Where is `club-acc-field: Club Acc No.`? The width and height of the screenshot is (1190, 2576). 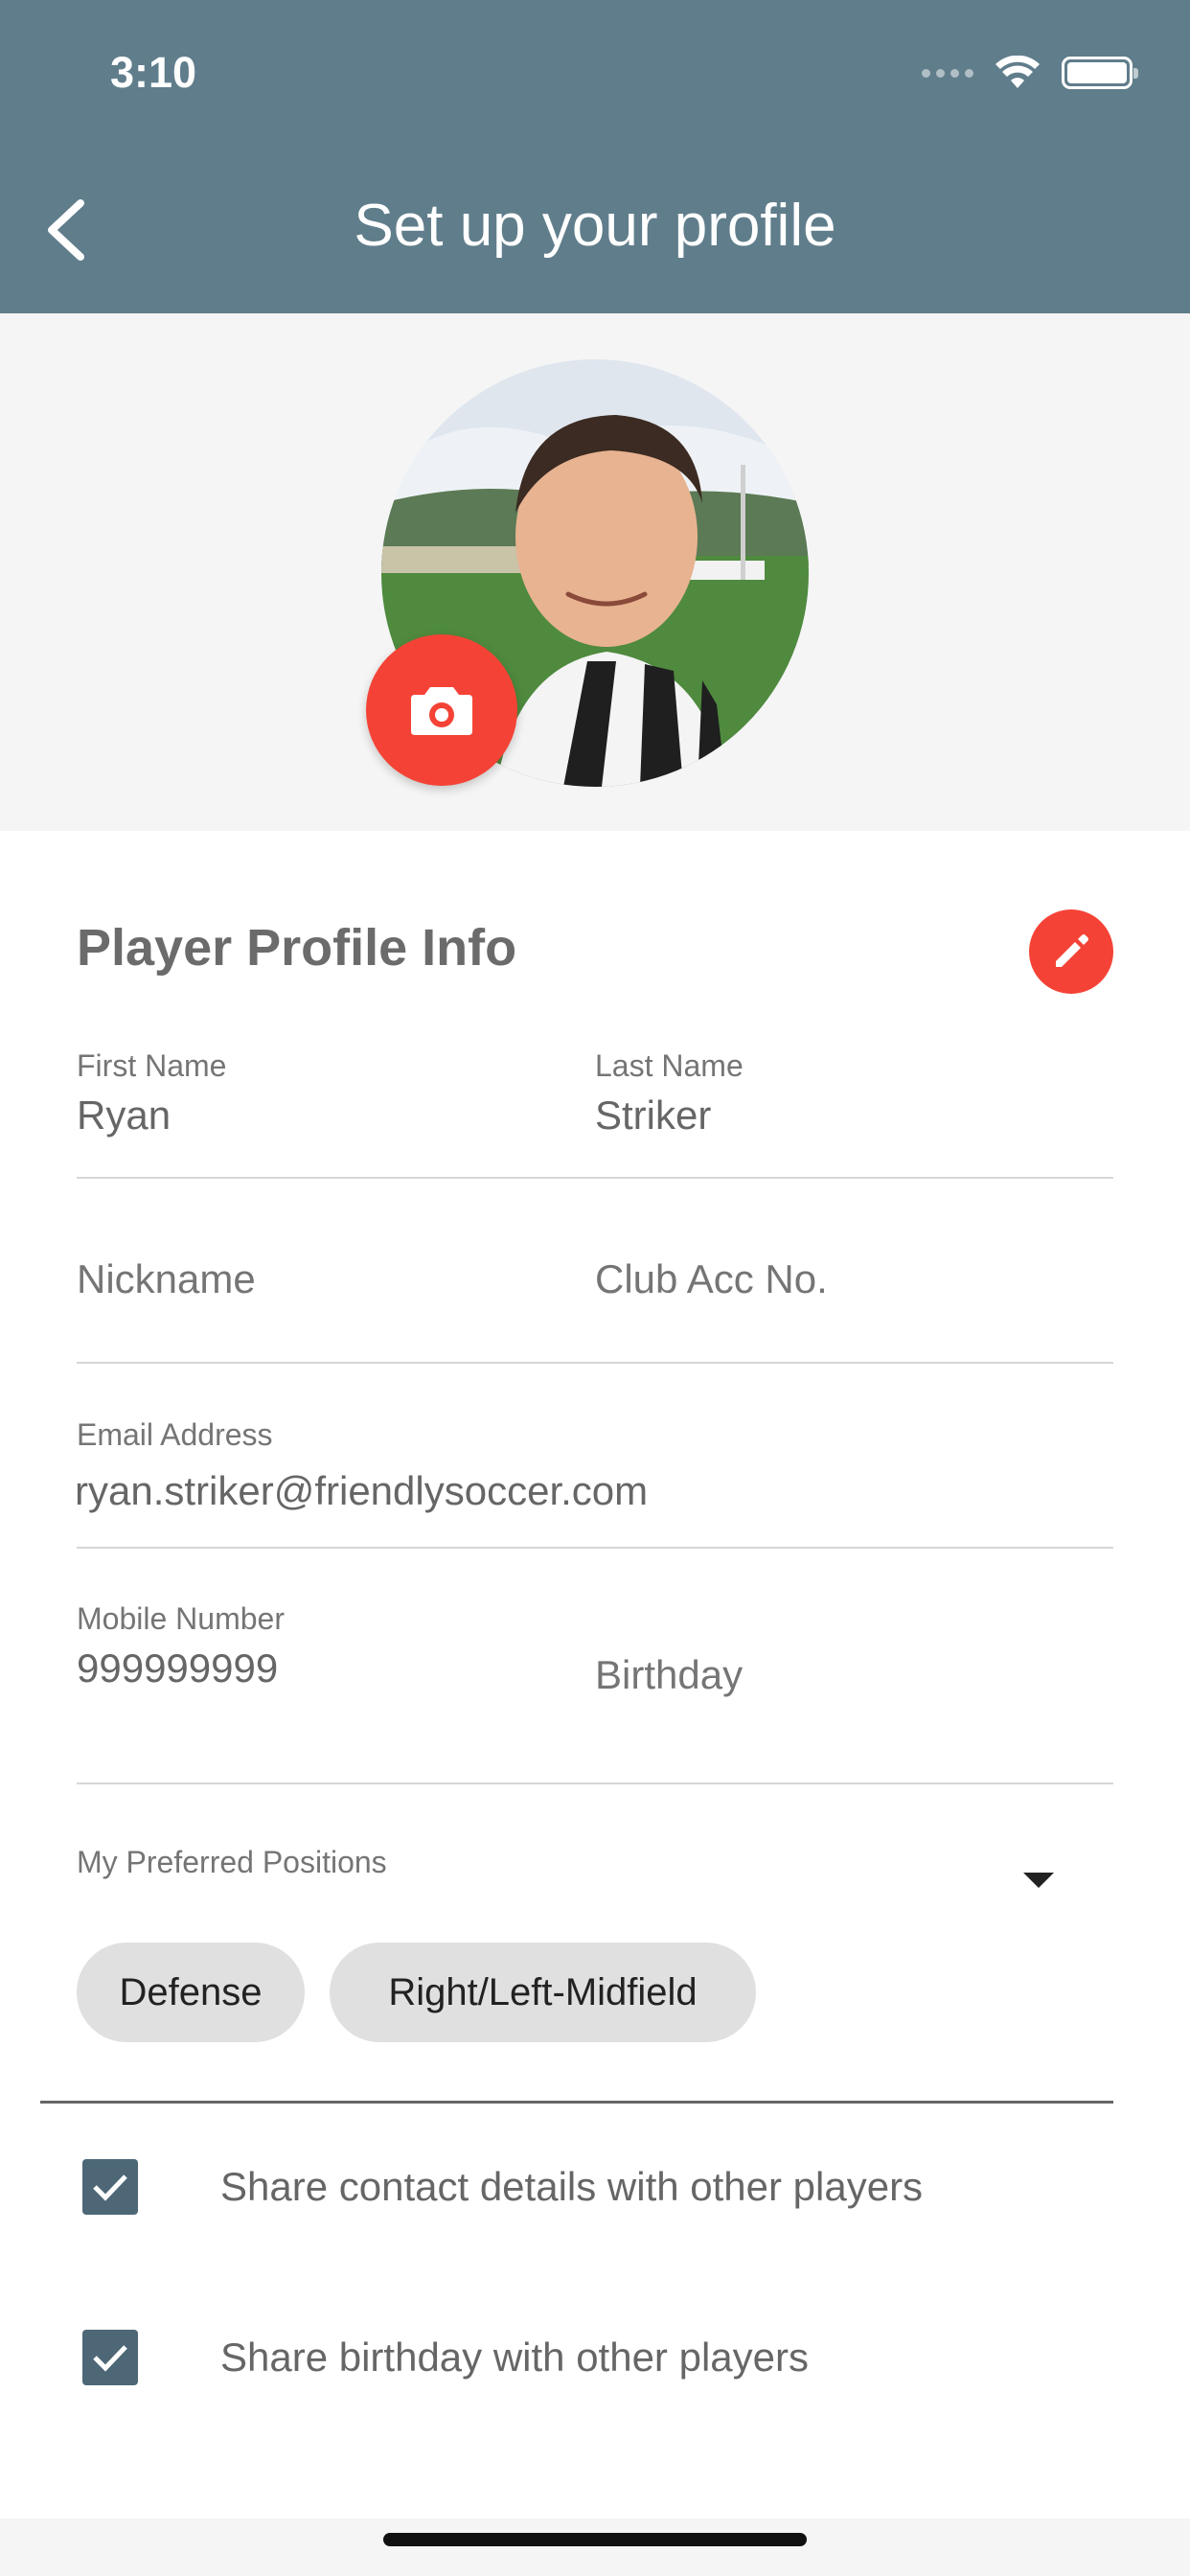
club-acc-field: Club Acc No. is located at coordinates (712, 1279).